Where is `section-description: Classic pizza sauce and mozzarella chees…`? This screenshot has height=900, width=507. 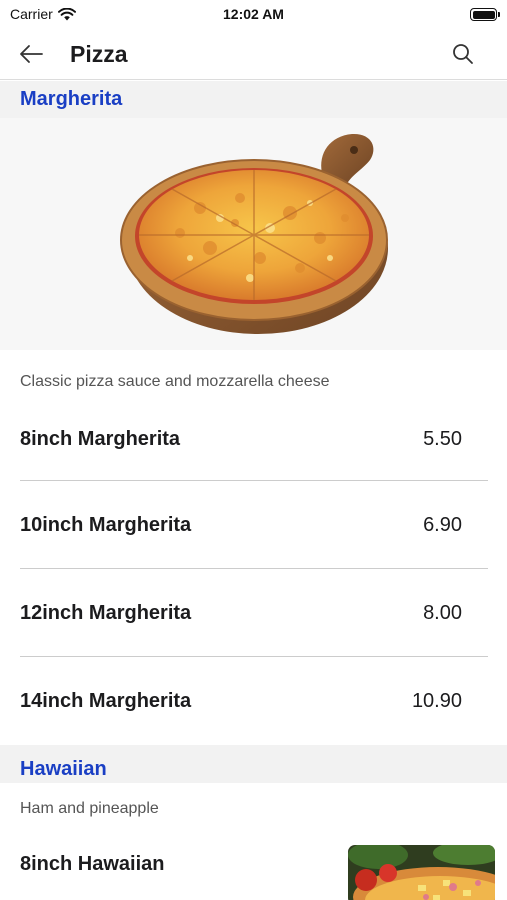
section-description: Classic pizza sauce and mozzarella chees… is located at coordinates (175, 381).